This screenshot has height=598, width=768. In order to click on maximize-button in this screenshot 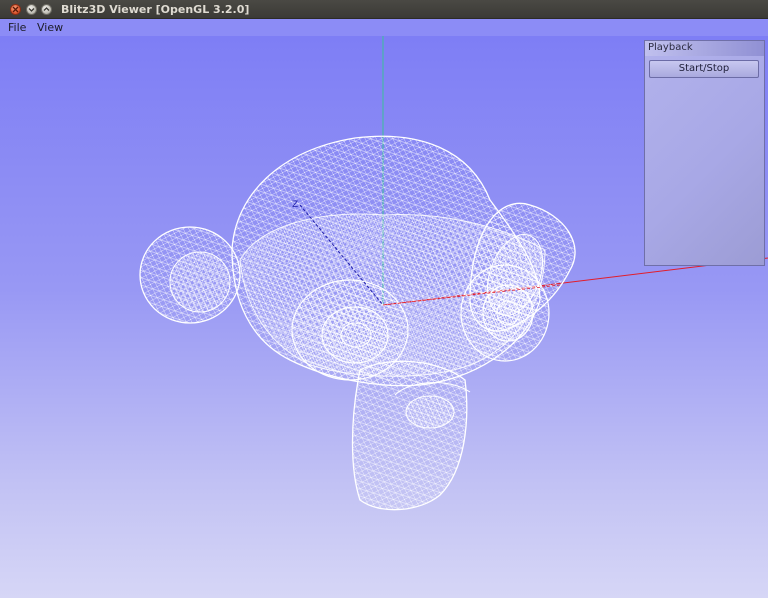, I will do `click(46, 9)`.